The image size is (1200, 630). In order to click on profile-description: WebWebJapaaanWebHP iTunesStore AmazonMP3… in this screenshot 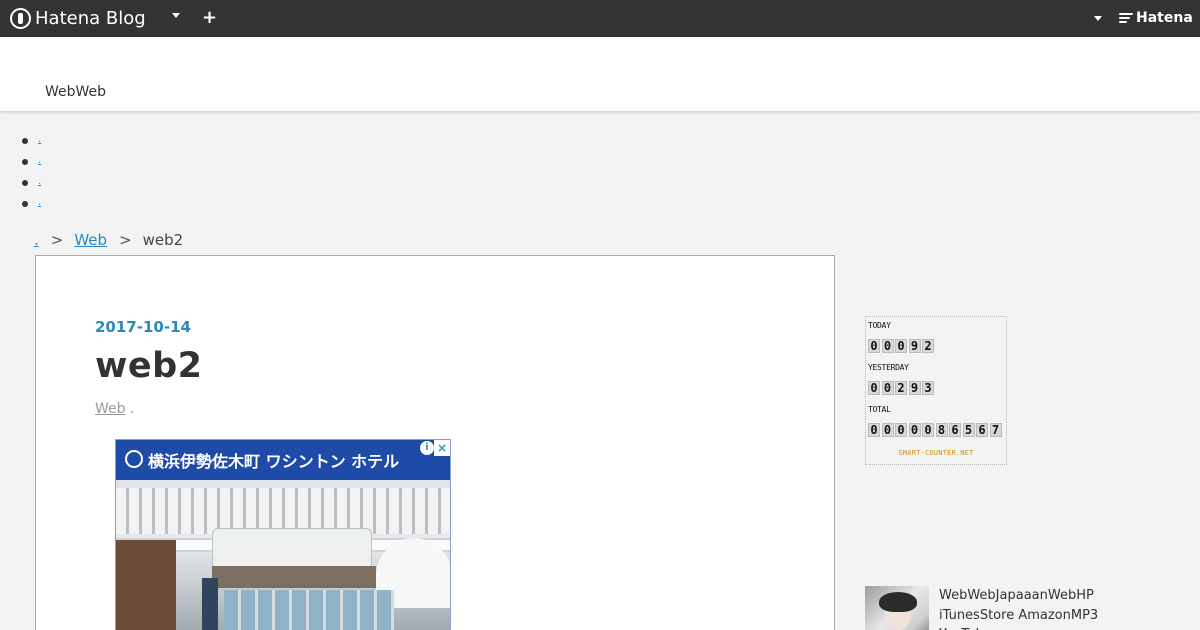, I will do `click(1019, 609)`.